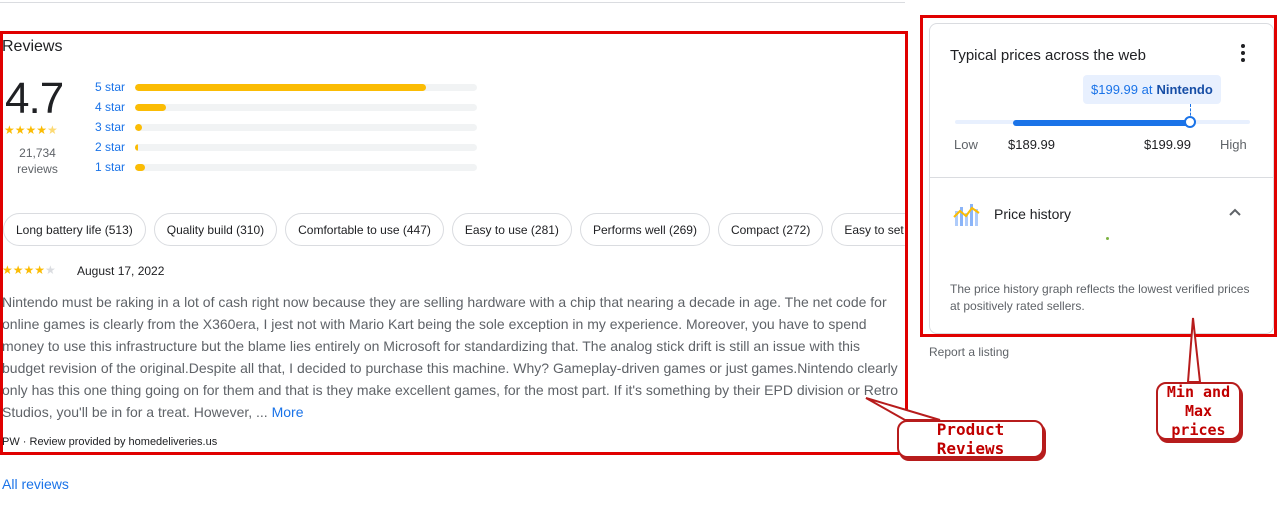 This screenshot has width=1277, height=518. What do you see at coordinates (970, 439) in the screenshot?
I see `reviews-callout: Product Reviews` at bounding box center [970, 439].